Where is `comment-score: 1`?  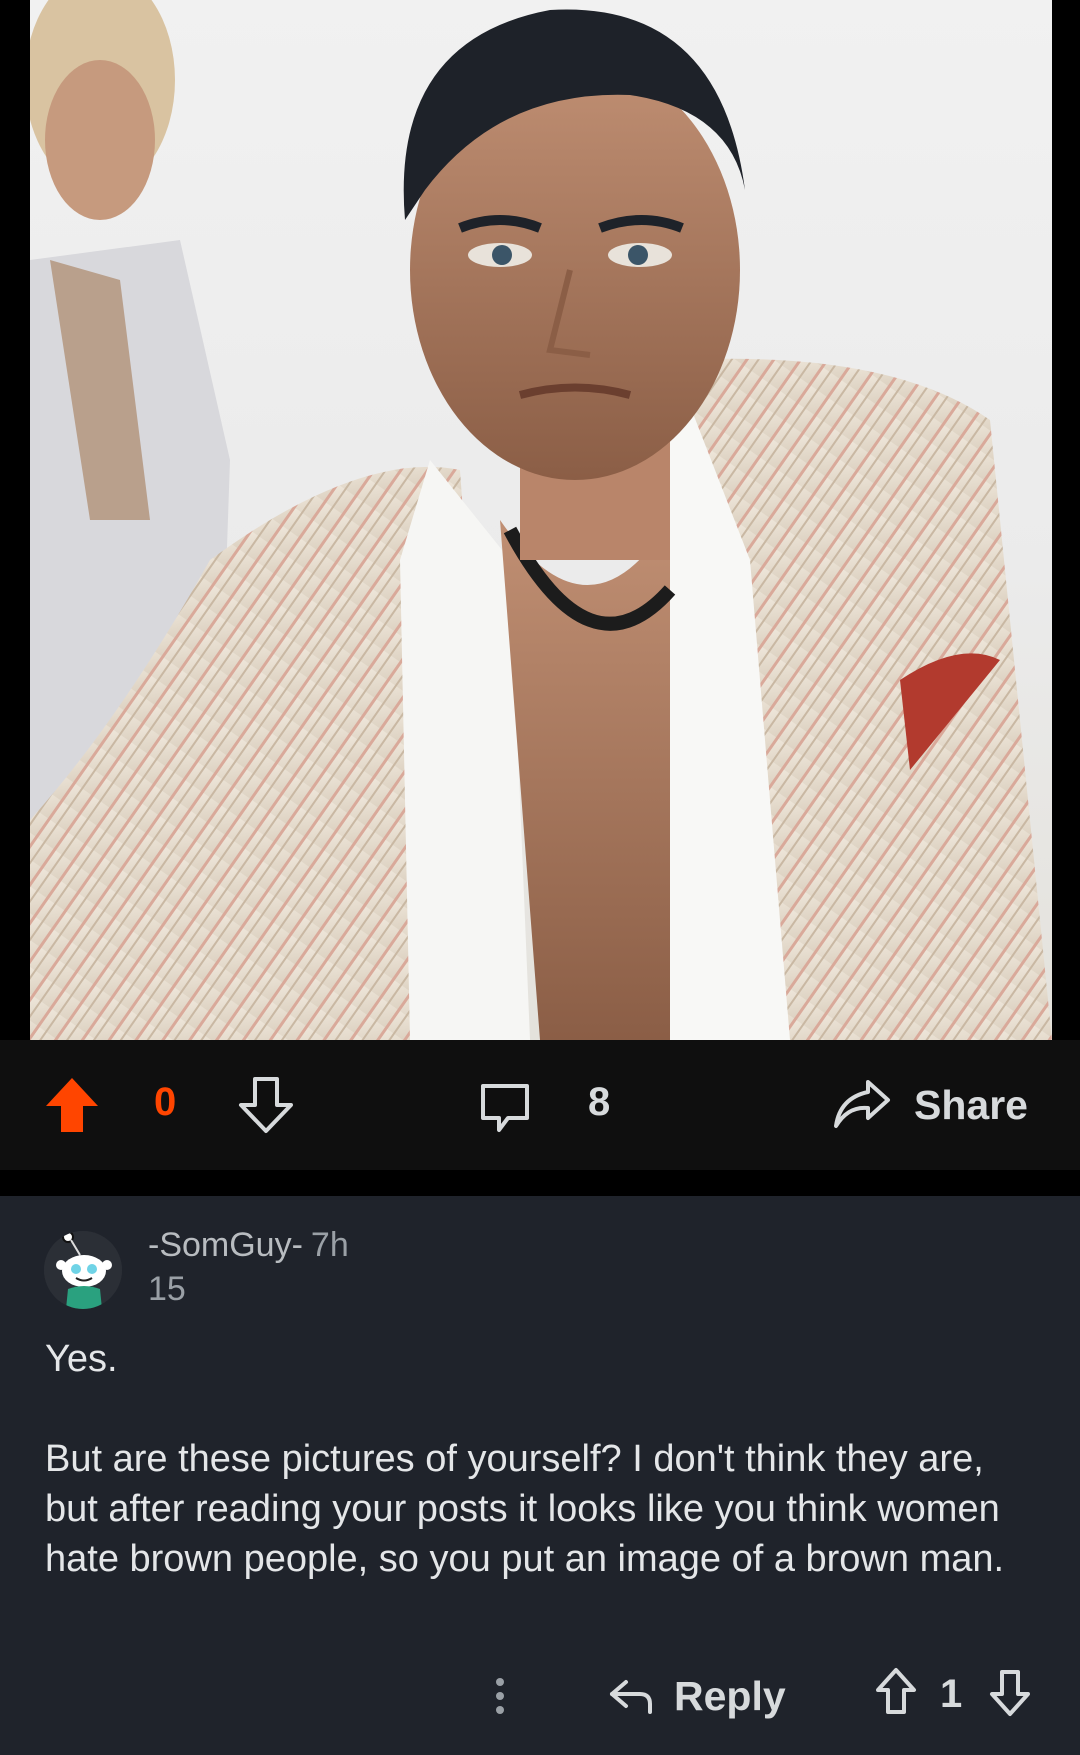
comment-score: 1 is located at coordinates (951, 1694).